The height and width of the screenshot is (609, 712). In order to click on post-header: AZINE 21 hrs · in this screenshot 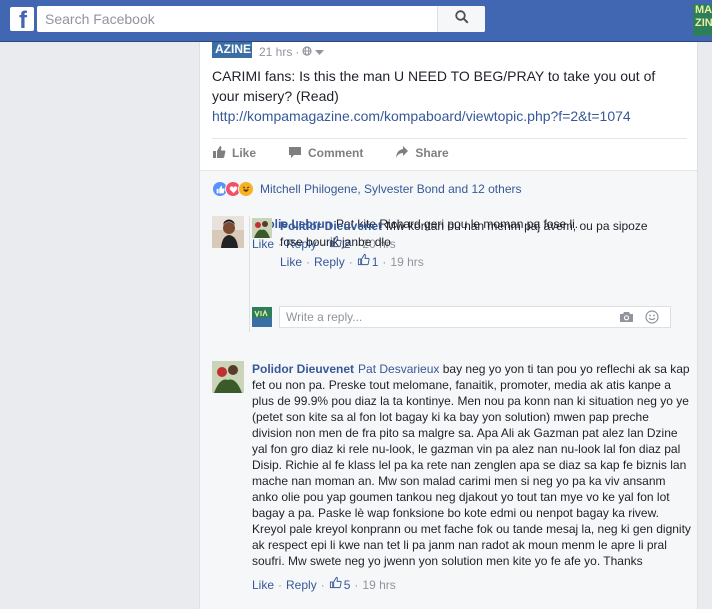, I will do `click(268, 52)`.